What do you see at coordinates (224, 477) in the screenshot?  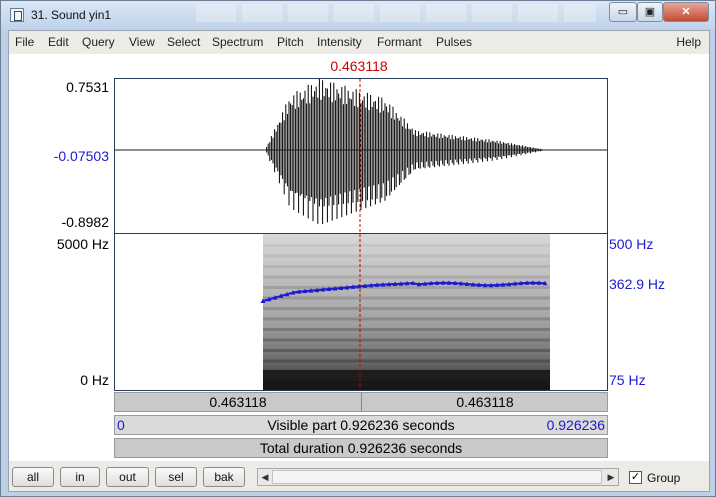 I see `zoom-back-button: bak` at bounding box center [224, 477].